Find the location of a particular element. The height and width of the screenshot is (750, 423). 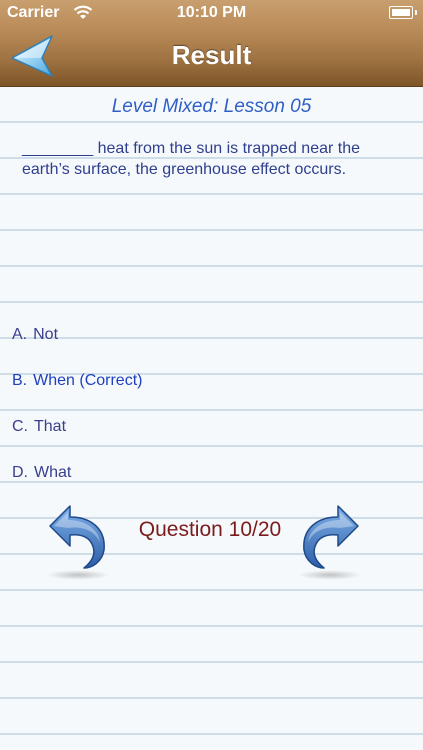

answer-letter: C. is located at coordinates (20, 426).